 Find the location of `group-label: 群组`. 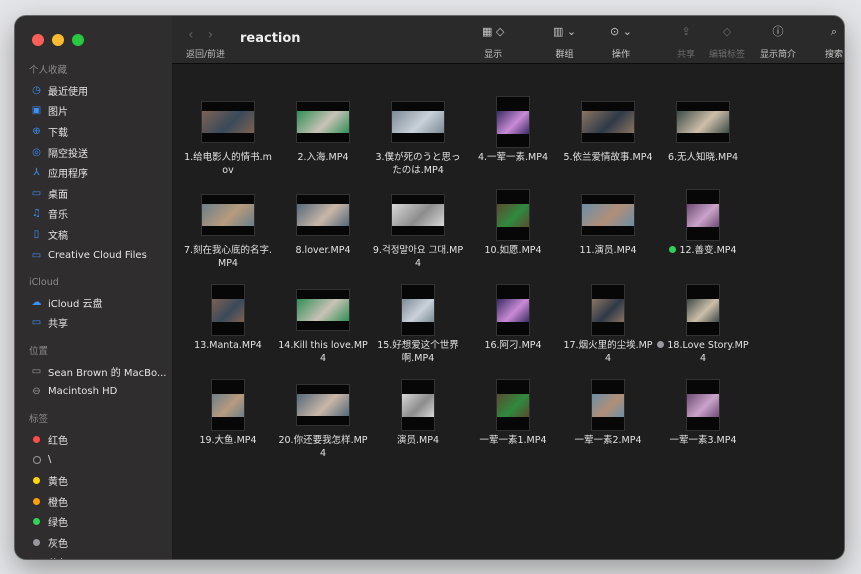

group-label: 群组 is located at coordinates (564, 55).